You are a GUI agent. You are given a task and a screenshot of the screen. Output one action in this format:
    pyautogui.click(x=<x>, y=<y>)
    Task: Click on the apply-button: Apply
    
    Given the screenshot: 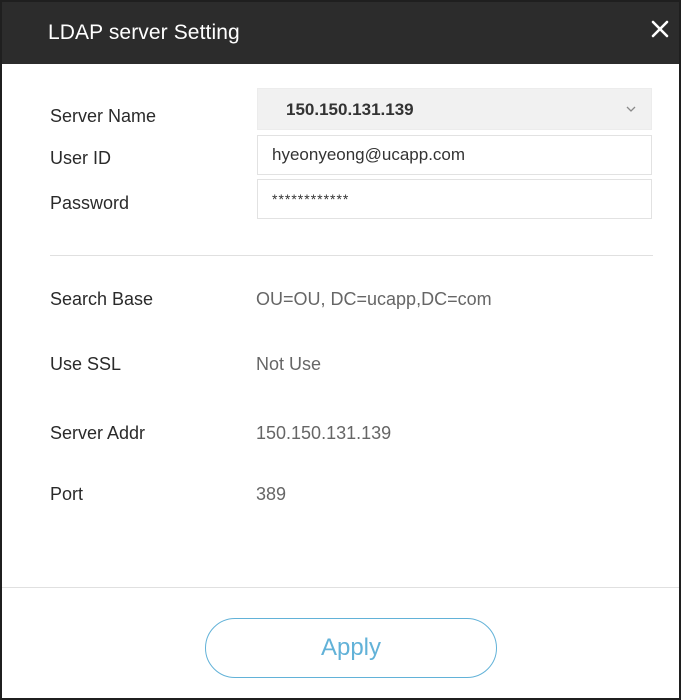 What is the action you would take?
    pyautogui.click(x=351, y=648)
    